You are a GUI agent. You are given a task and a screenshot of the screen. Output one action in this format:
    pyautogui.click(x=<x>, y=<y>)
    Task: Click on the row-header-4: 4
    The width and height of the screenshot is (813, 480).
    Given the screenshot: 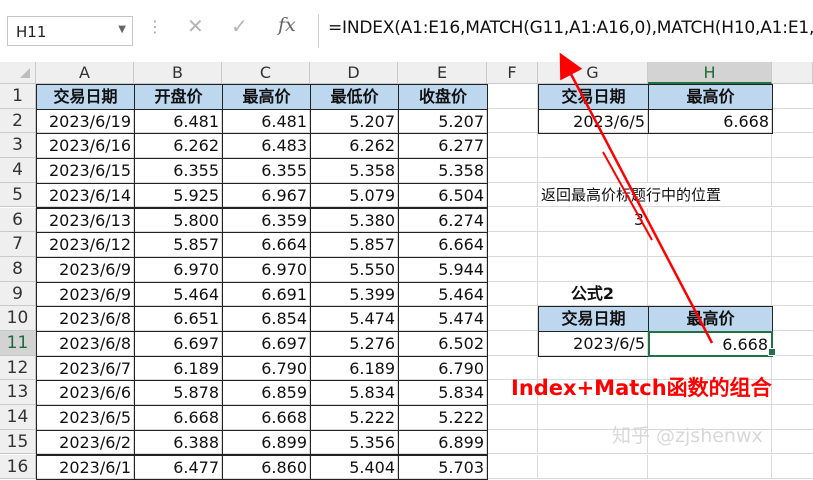 What is the action you would take?
    pyautogui.click(x=18, y=170)
    